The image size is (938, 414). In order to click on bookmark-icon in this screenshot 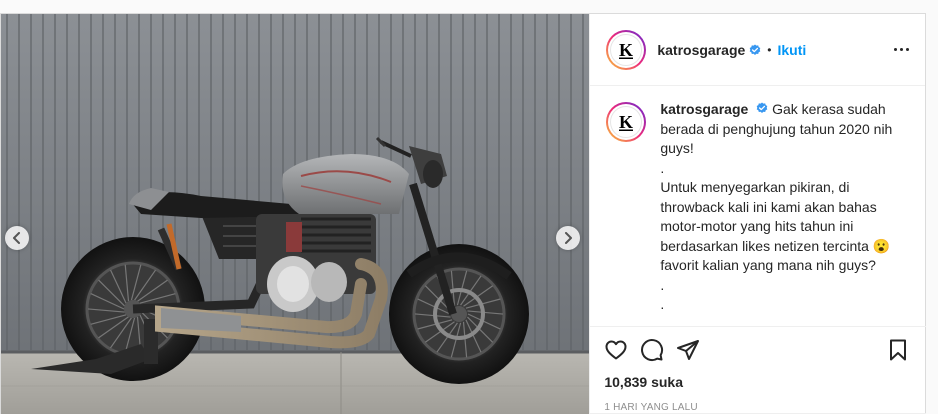, I will do `click(898, 350)`.